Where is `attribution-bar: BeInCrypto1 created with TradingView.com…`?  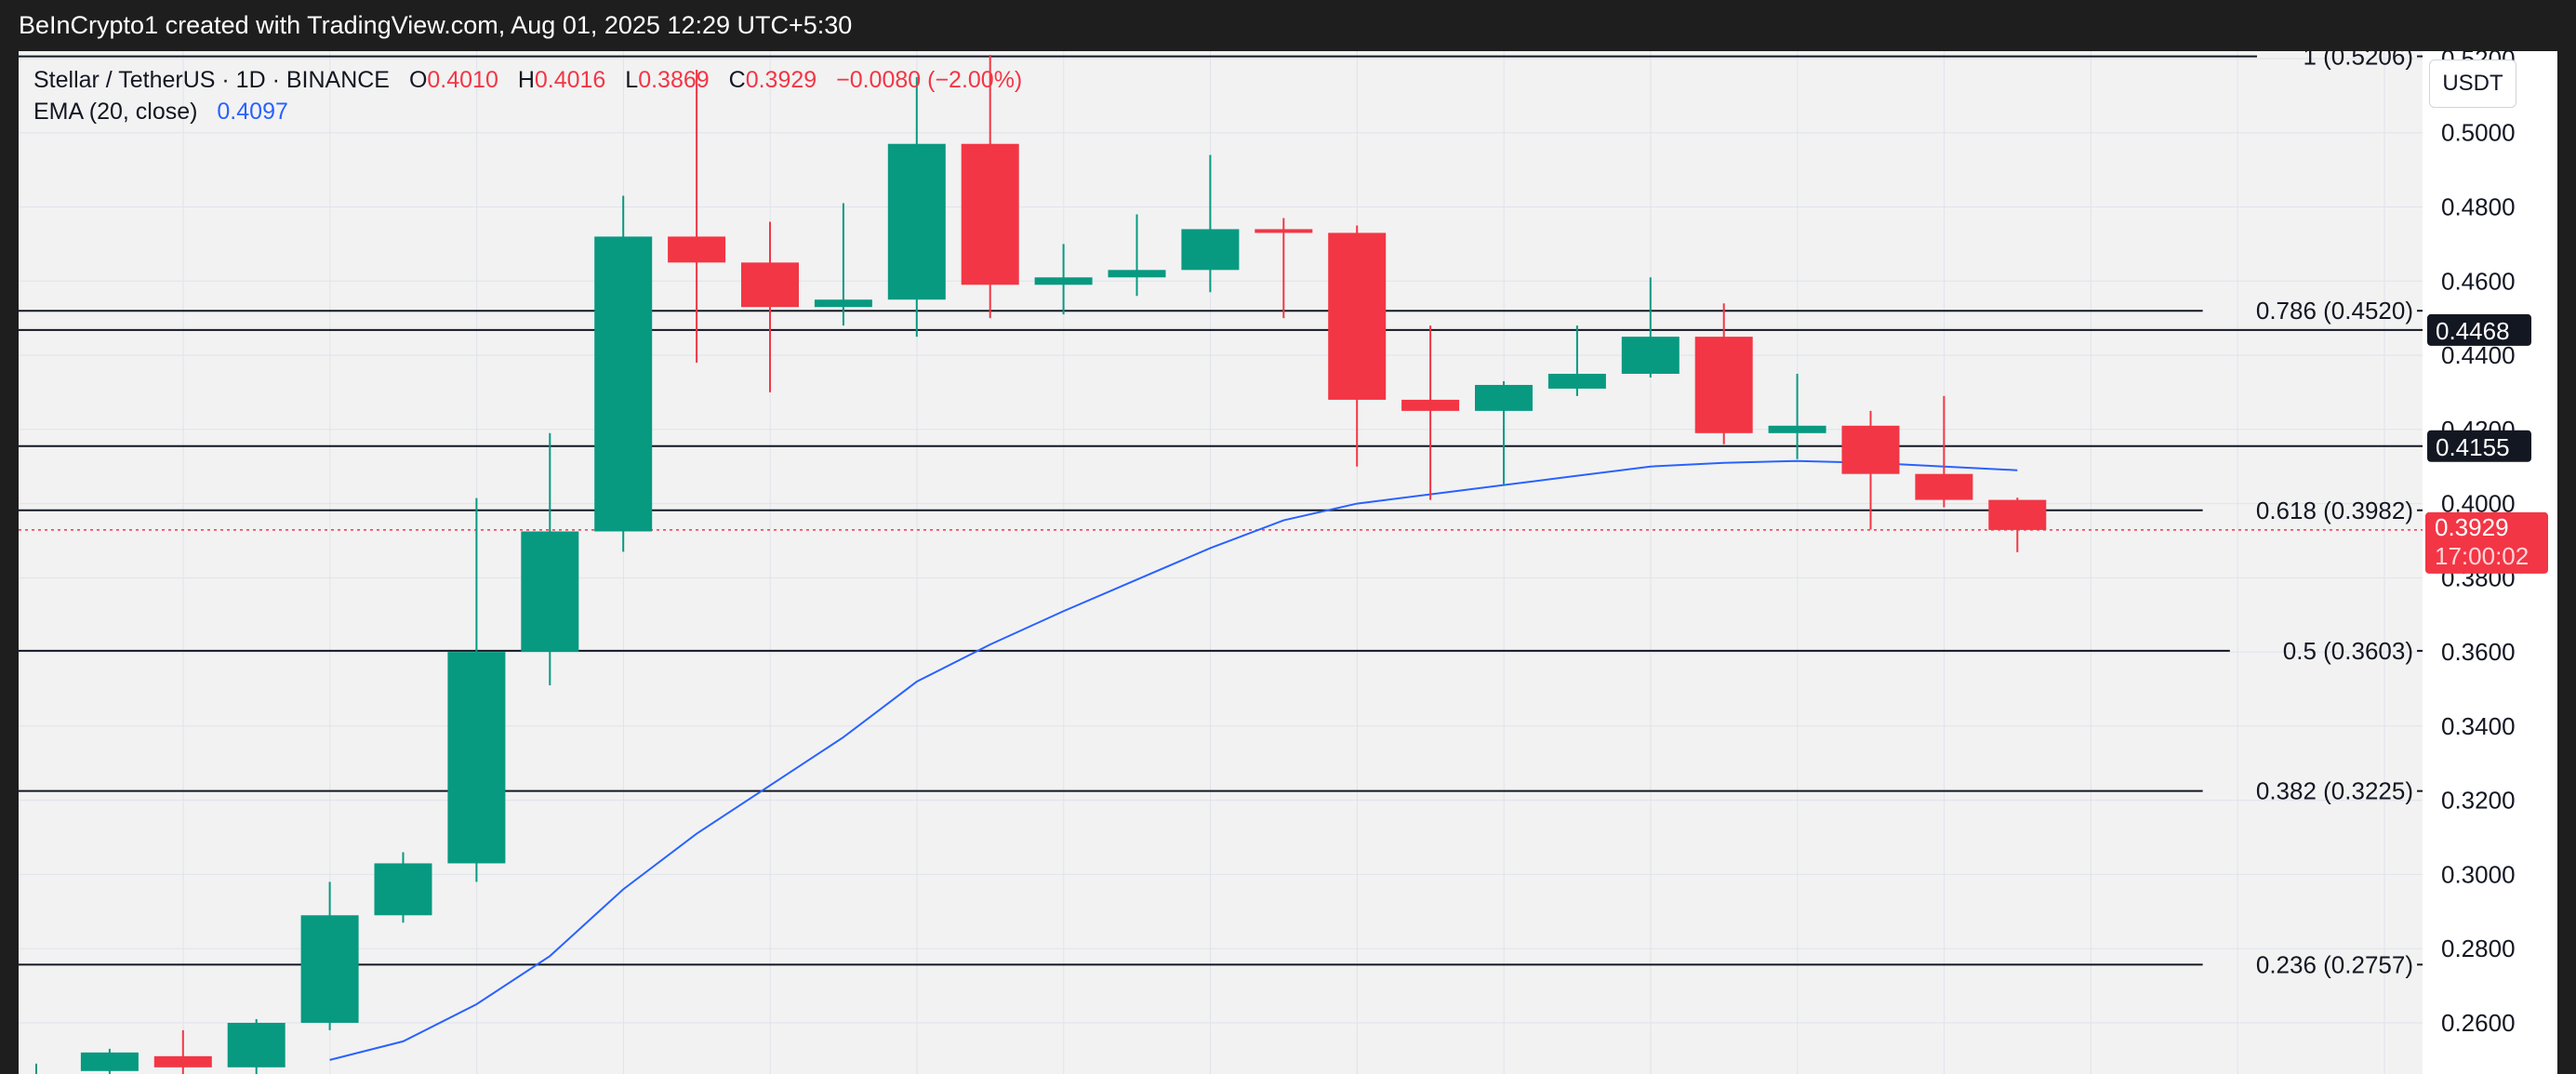 attribution-bar: BeInCrypto1 created with TradingView.com… is located at coordinates (1288, 25).